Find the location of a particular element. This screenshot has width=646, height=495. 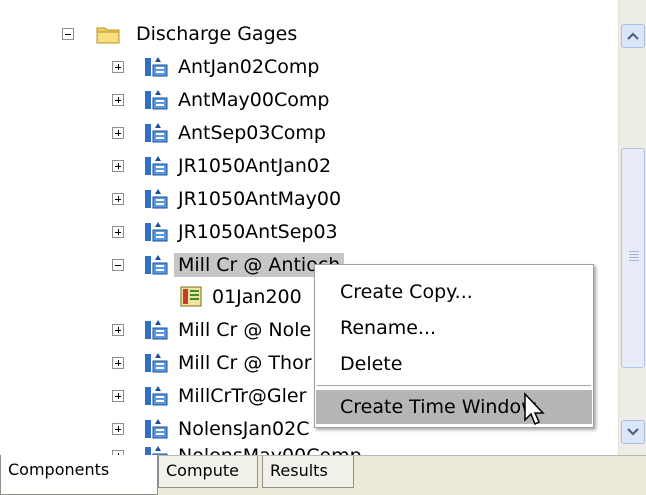

scroll-down-button is located at coordinates (633, 432).